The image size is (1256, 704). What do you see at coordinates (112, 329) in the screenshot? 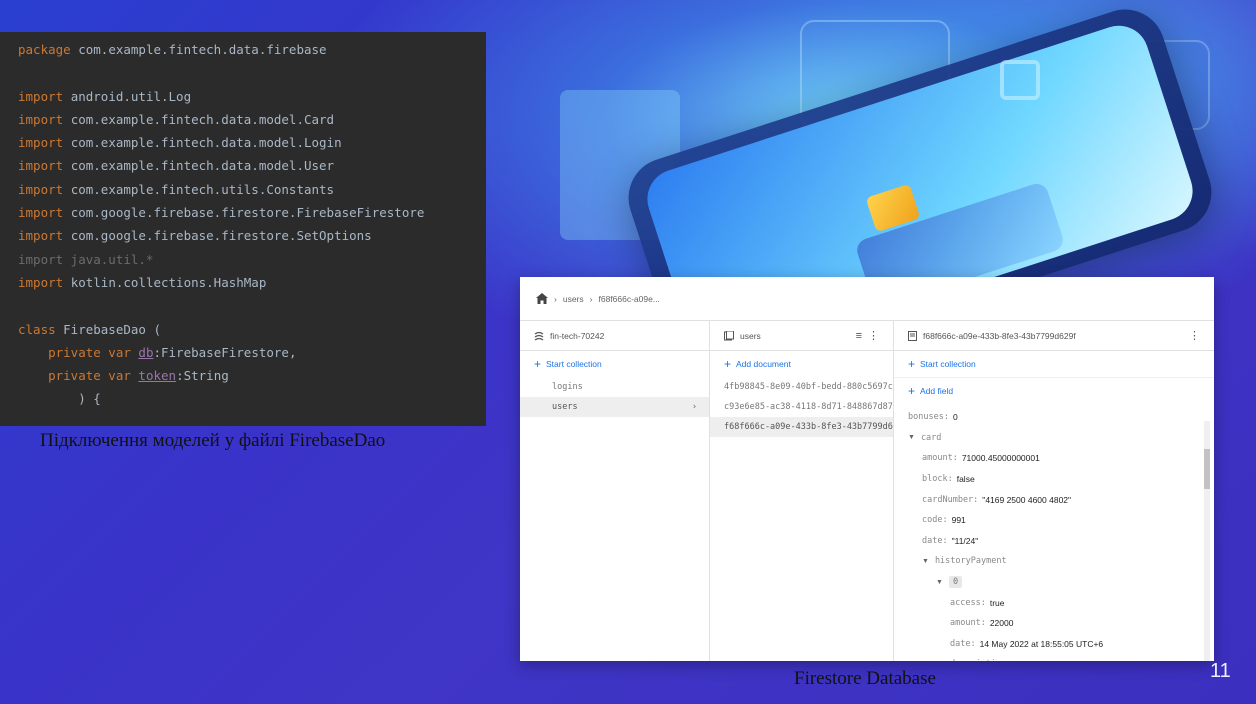
I see `code-token: FirebaseDao (` at bounding box center [112, 329].